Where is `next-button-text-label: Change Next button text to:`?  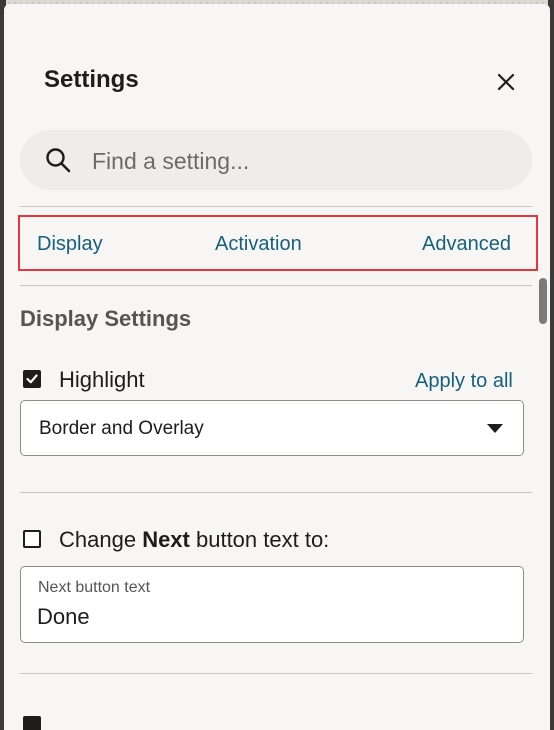 next-button-text-label: Change Next button text to: is located at coordinates (194, 539).